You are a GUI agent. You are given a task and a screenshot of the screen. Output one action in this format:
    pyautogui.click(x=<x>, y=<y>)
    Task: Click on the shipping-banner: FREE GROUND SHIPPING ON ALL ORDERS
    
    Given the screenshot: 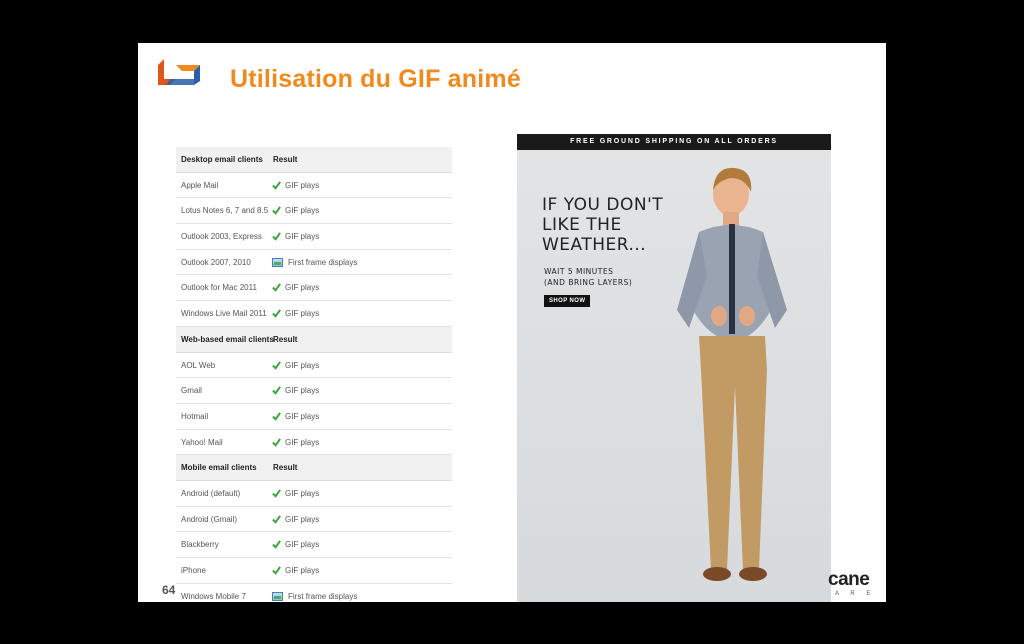 What is the action you would take?
    pyautogui.click(x=674, y=142)
    